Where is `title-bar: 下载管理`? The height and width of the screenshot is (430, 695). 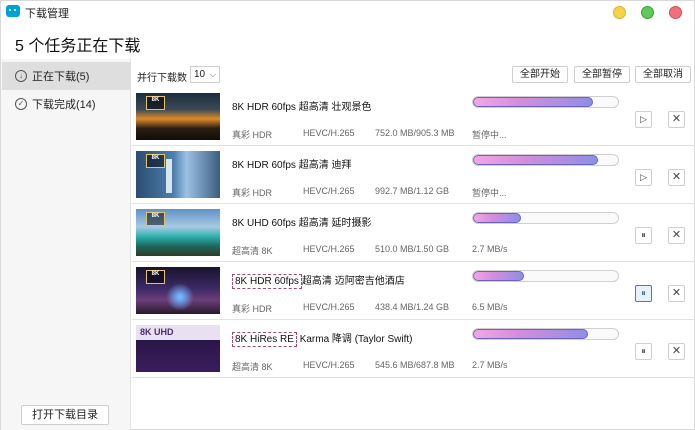 title-bar: 下载管理 is located at coordinates (348, 12).